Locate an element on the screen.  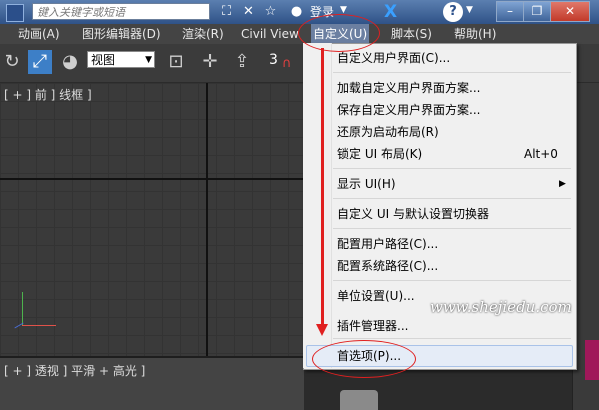
sphere-icon: ◕ is located at coordinates (70, 62).